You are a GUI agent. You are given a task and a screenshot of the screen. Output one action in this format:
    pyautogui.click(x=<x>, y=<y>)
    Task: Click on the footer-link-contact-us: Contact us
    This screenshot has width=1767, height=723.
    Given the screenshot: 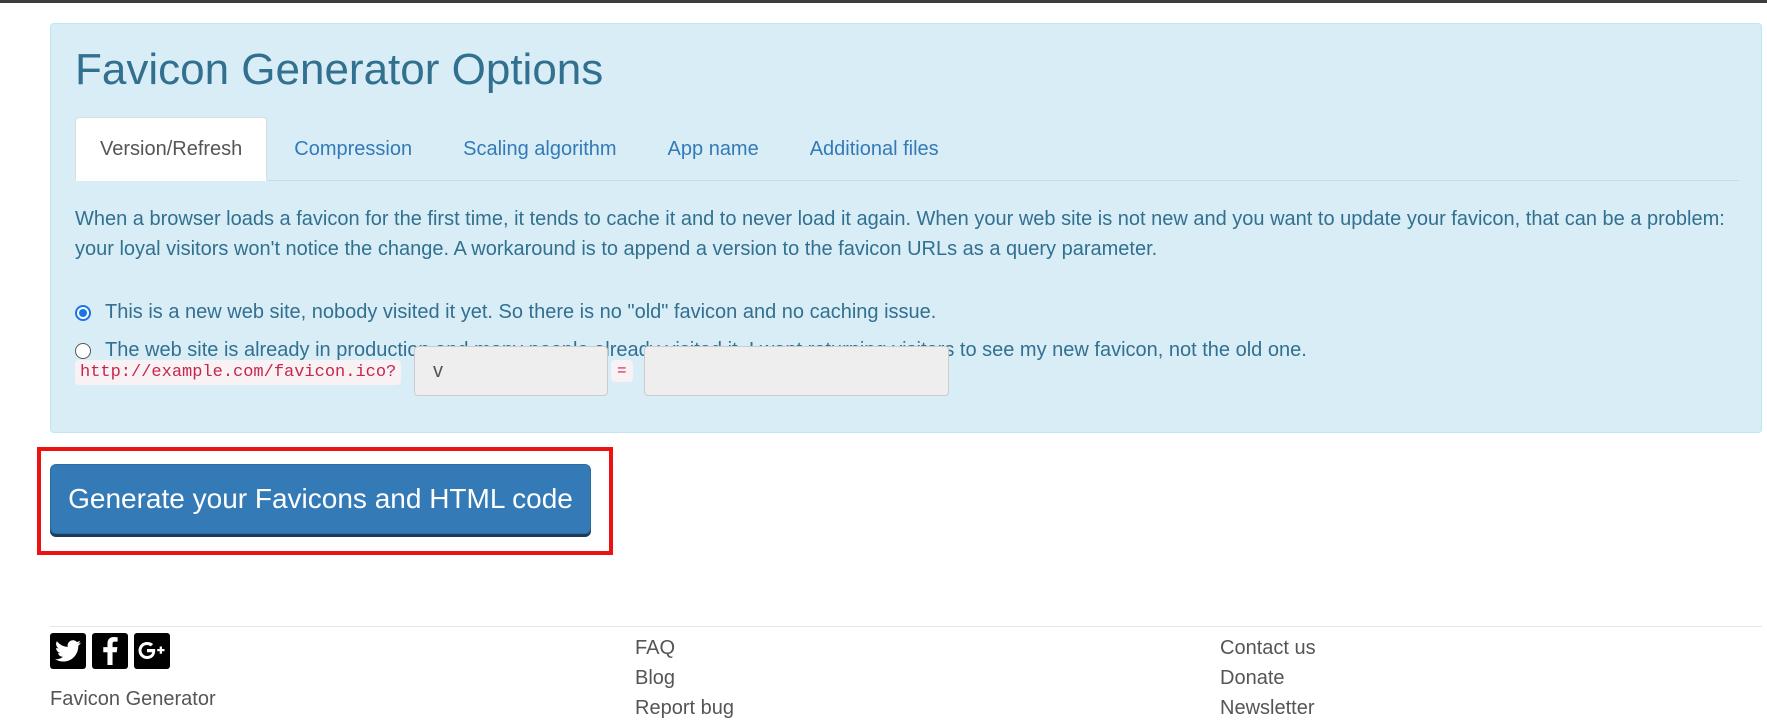 What is the action you would take?
    pyautogui.click(x=1268, y=648)
    